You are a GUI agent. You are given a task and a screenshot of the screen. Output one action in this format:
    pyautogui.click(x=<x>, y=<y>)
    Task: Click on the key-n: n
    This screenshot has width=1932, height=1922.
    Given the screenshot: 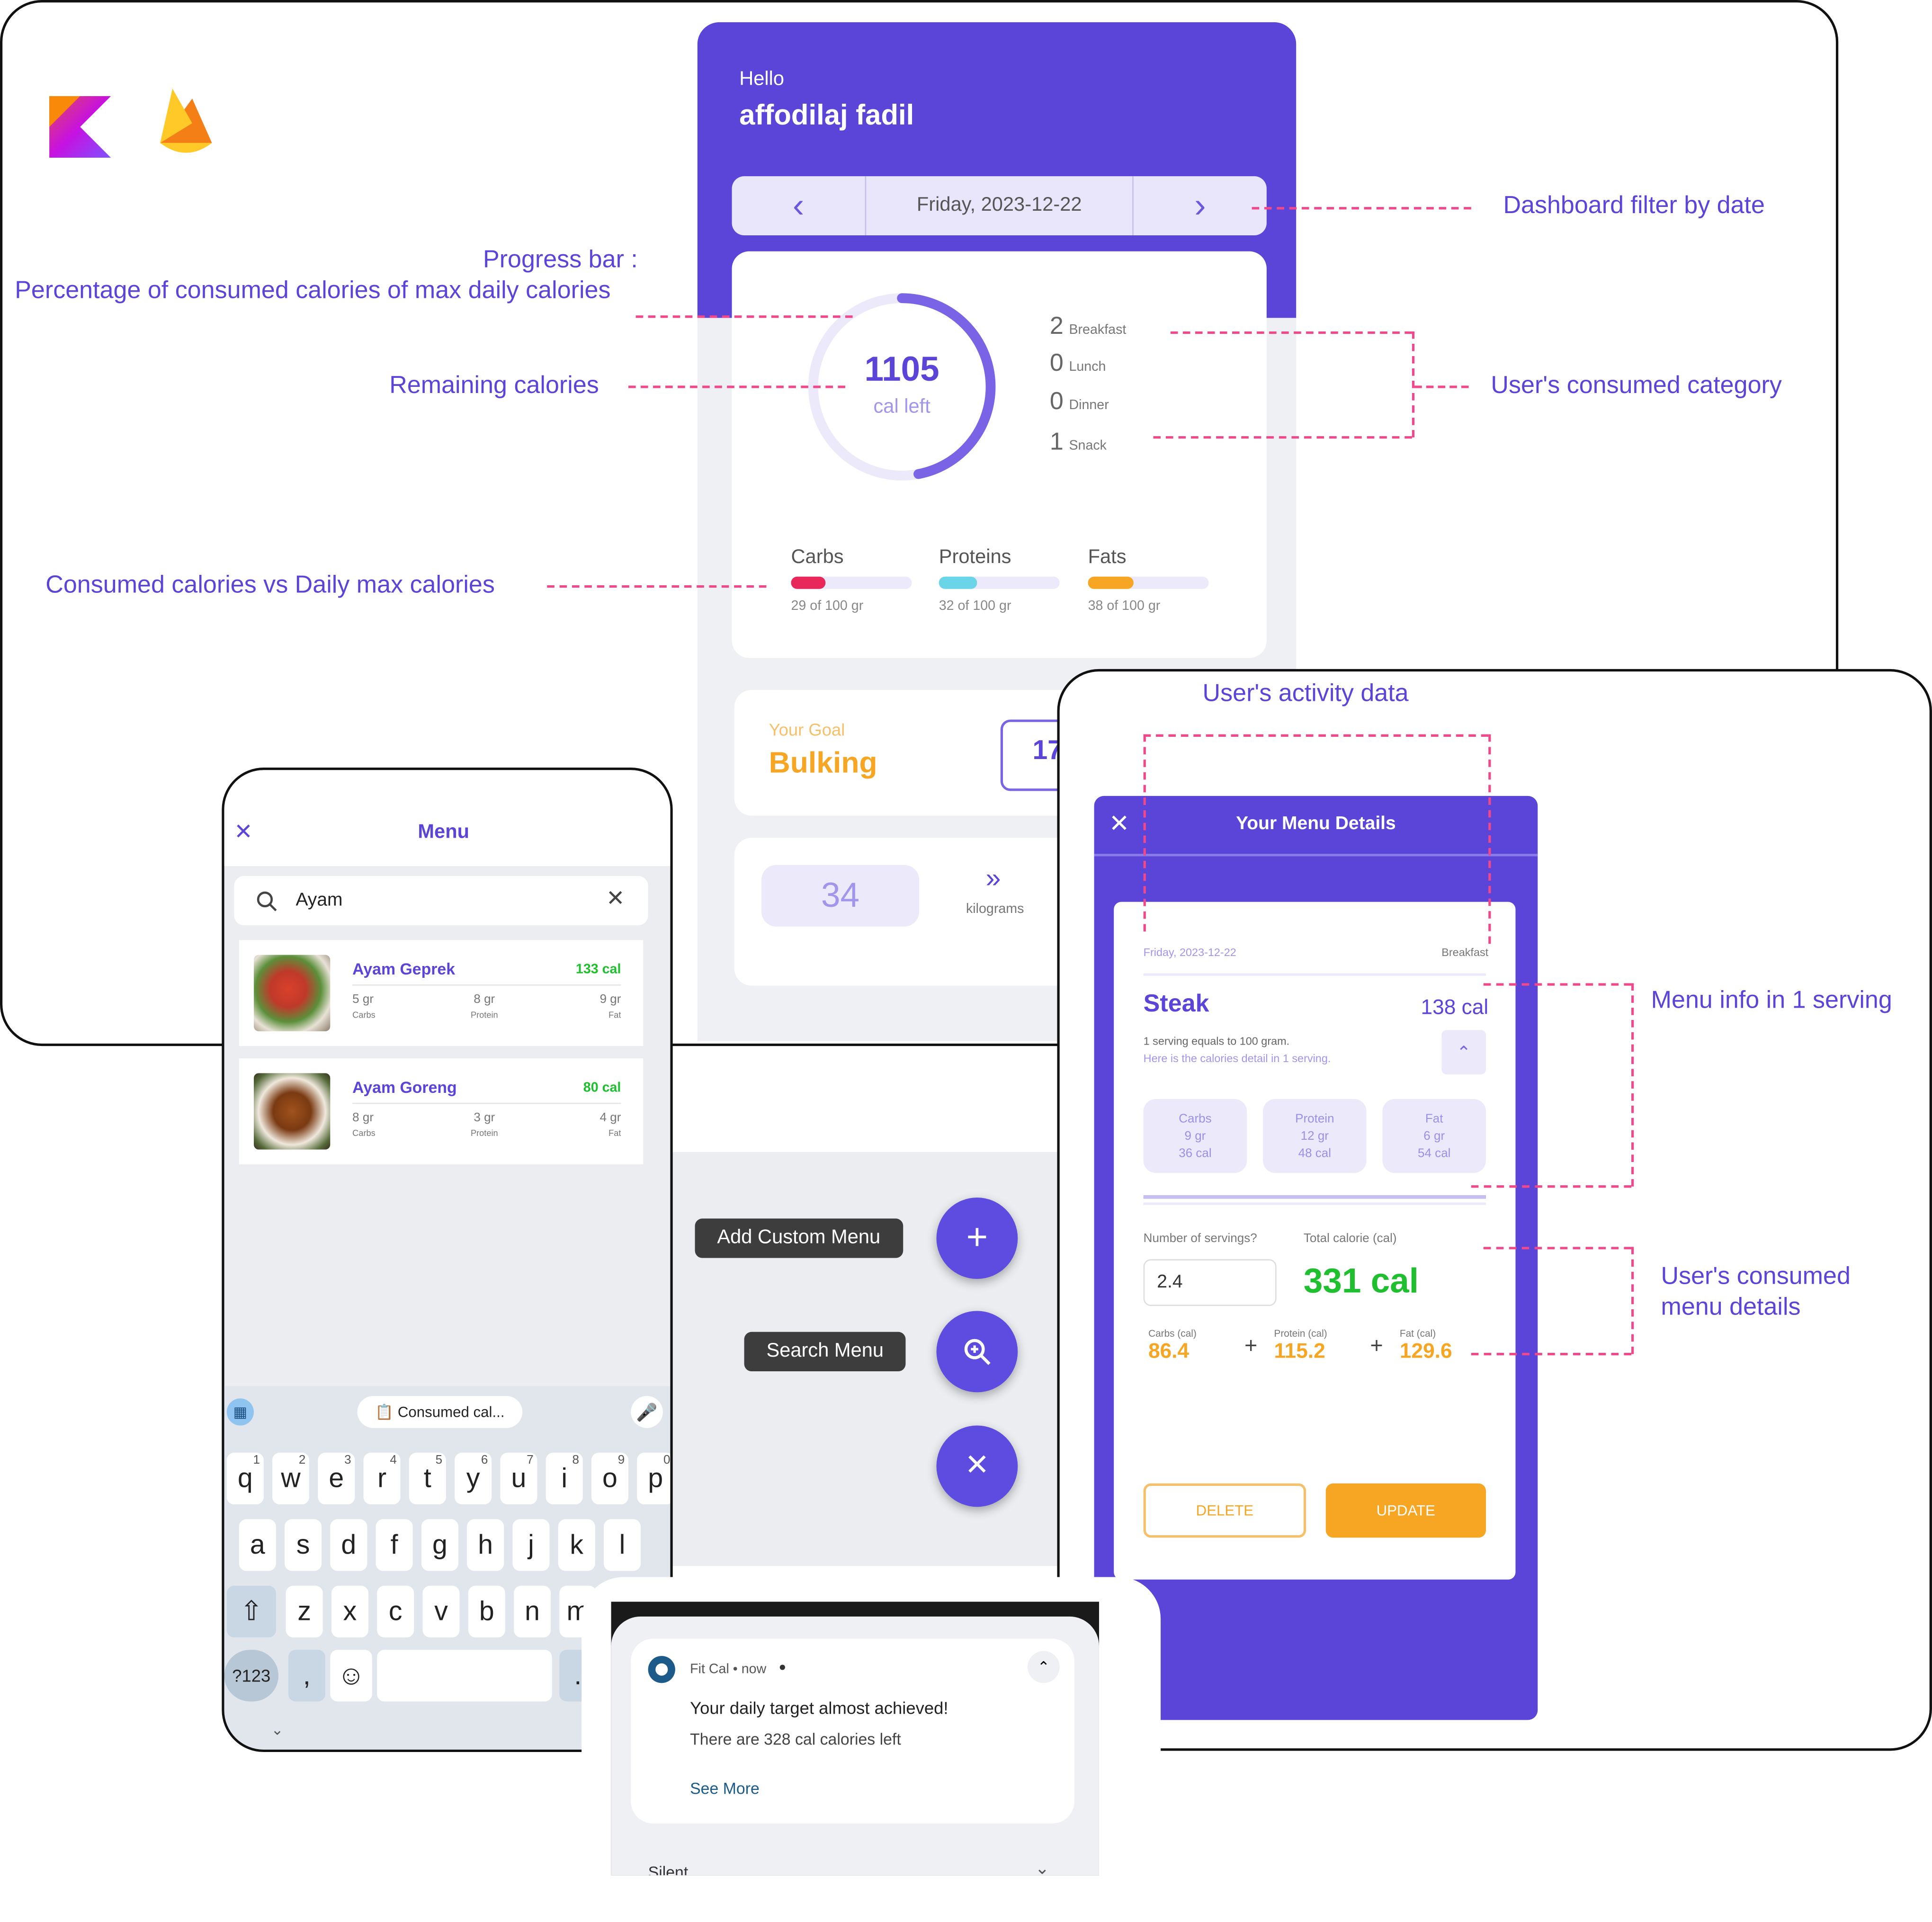 What is the action you would take?
    pyautogui.click(x=532, y=1611)
    